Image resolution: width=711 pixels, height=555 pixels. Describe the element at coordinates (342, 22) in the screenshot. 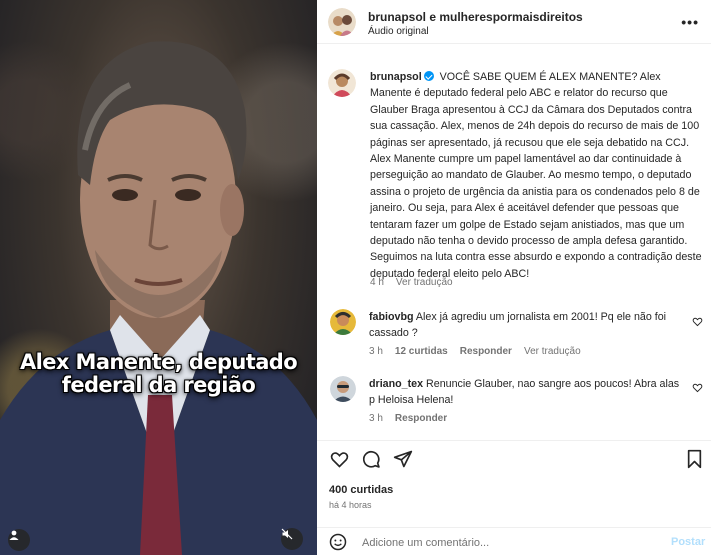

I see `author-avatar` at that location.